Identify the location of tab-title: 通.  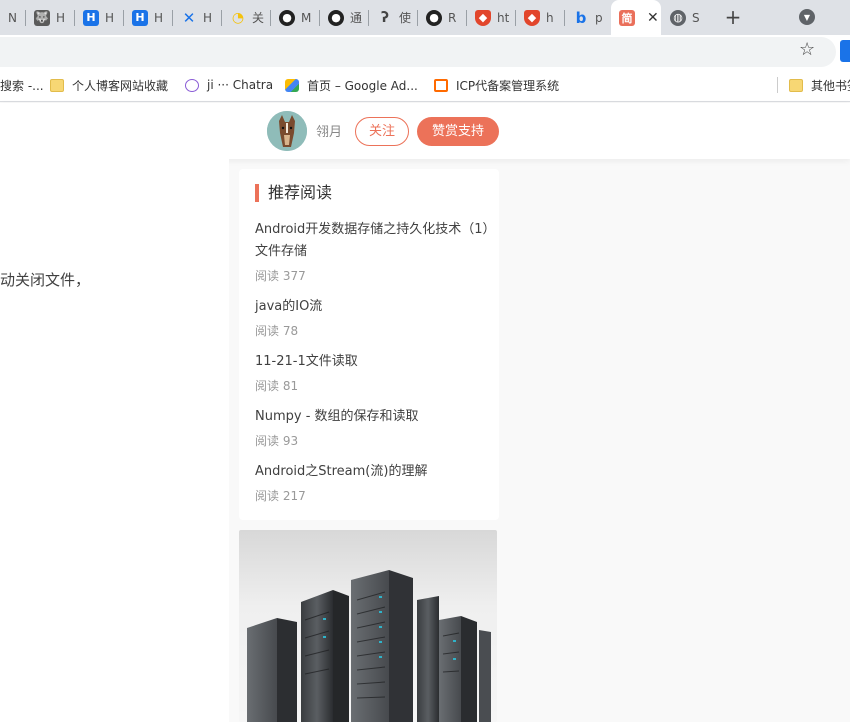
(356, 18).